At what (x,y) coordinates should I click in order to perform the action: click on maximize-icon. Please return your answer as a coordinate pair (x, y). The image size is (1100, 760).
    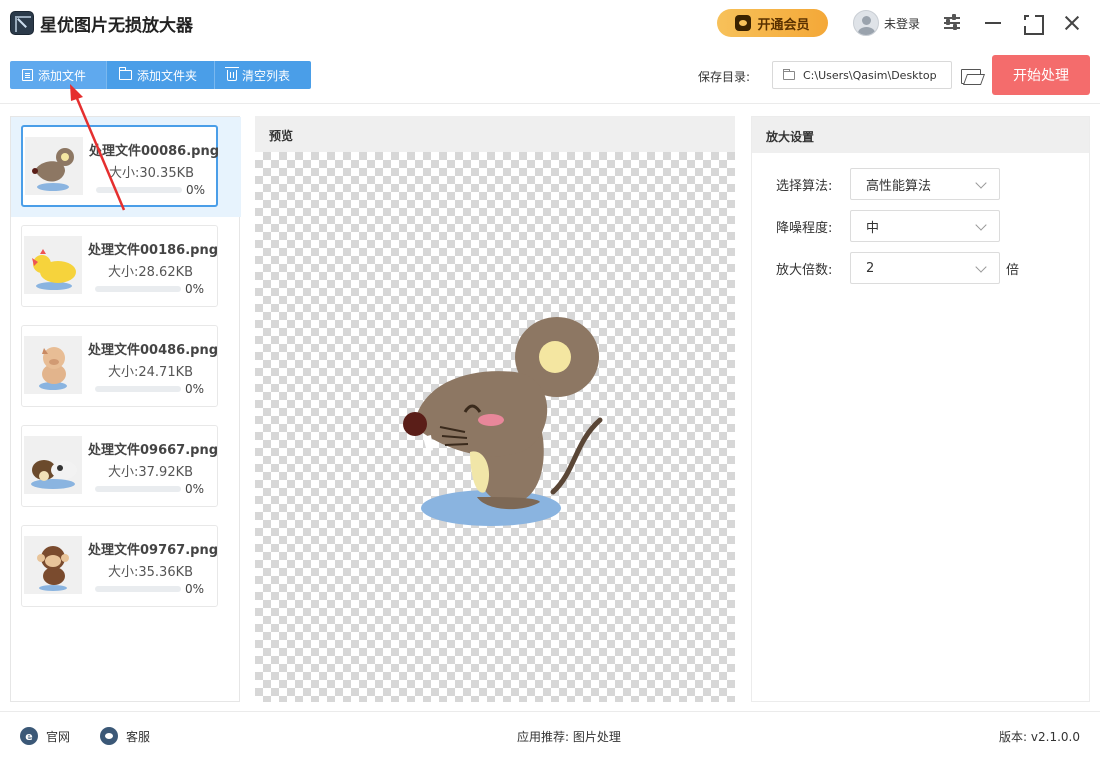
    Looking at the image, I should click on (1032, 23).